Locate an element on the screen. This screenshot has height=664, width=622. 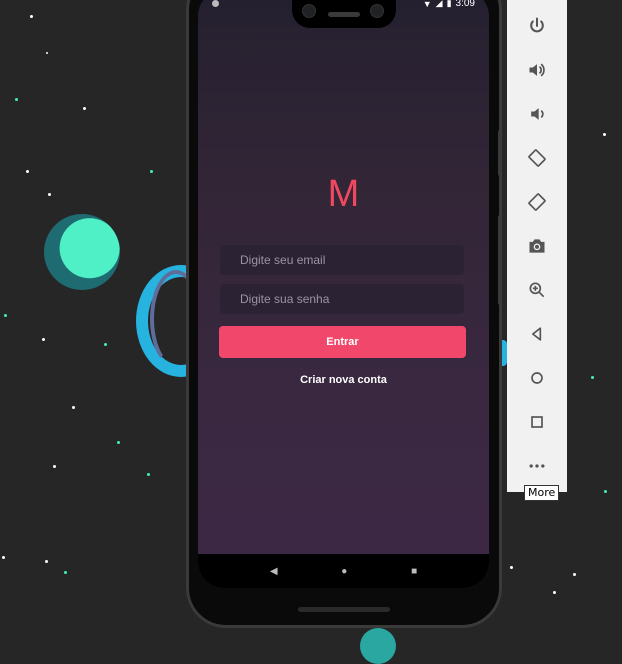
planet-decoration is located at coordinates (82, 252).